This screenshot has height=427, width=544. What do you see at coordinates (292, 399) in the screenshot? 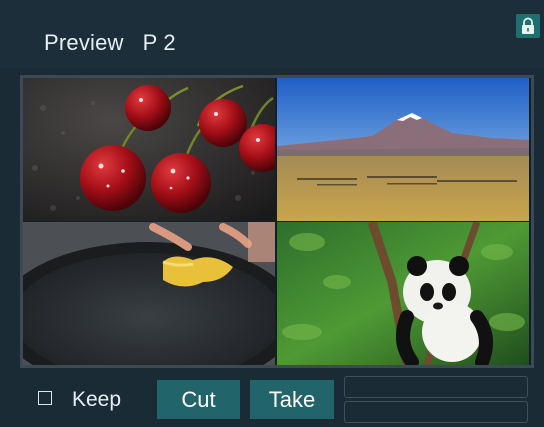
I see `take-button: Take` at bounding box center [292, 399].